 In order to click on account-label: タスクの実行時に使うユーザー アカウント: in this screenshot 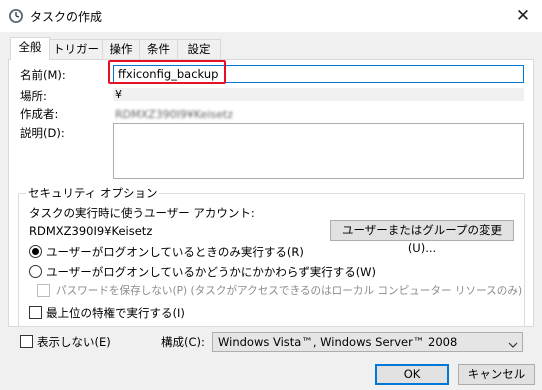, I will do `click(142, 213)`.